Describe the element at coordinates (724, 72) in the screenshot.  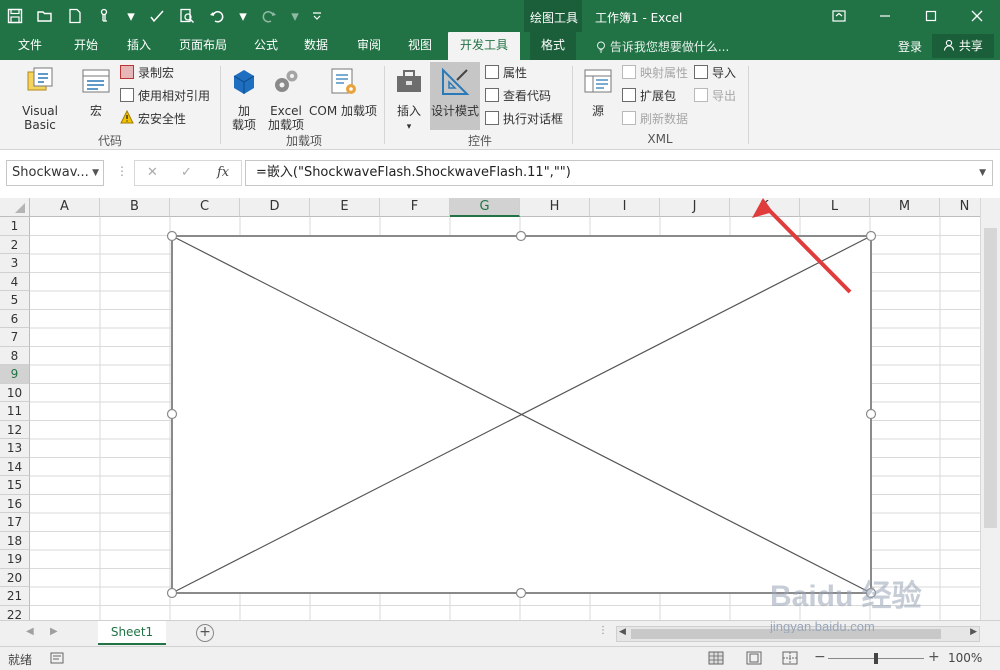
I see `xml-import-label: 导入` at that location.